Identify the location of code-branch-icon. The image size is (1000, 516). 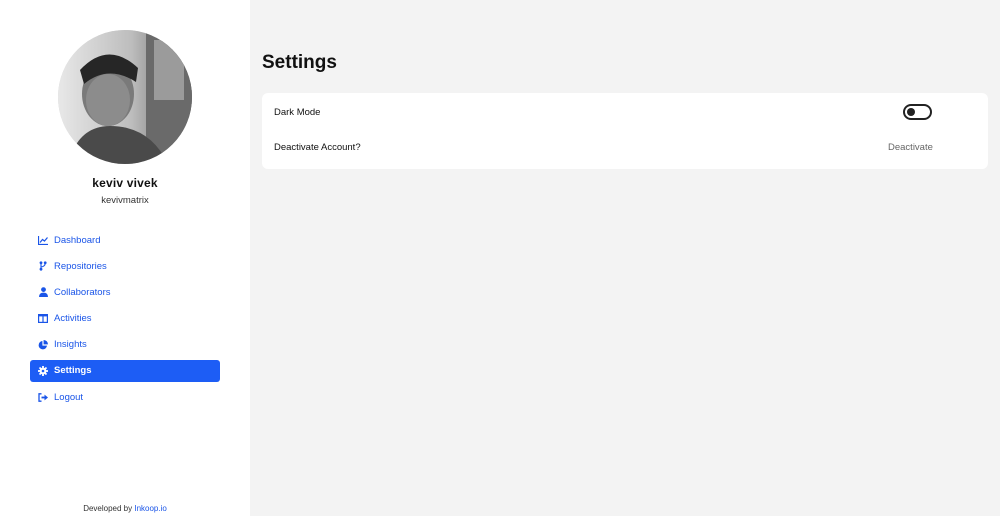
(43, 266).